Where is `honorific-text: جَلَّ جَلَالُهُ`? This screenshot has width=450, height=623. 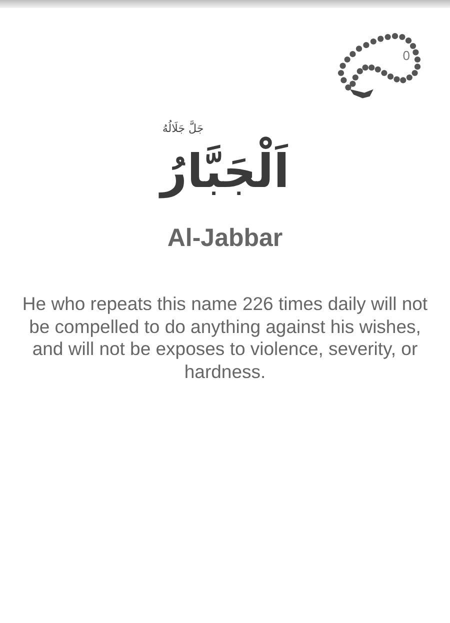 honorific-text: جَلَّ جَلَالُهُ is located at coordinates (183, 128).